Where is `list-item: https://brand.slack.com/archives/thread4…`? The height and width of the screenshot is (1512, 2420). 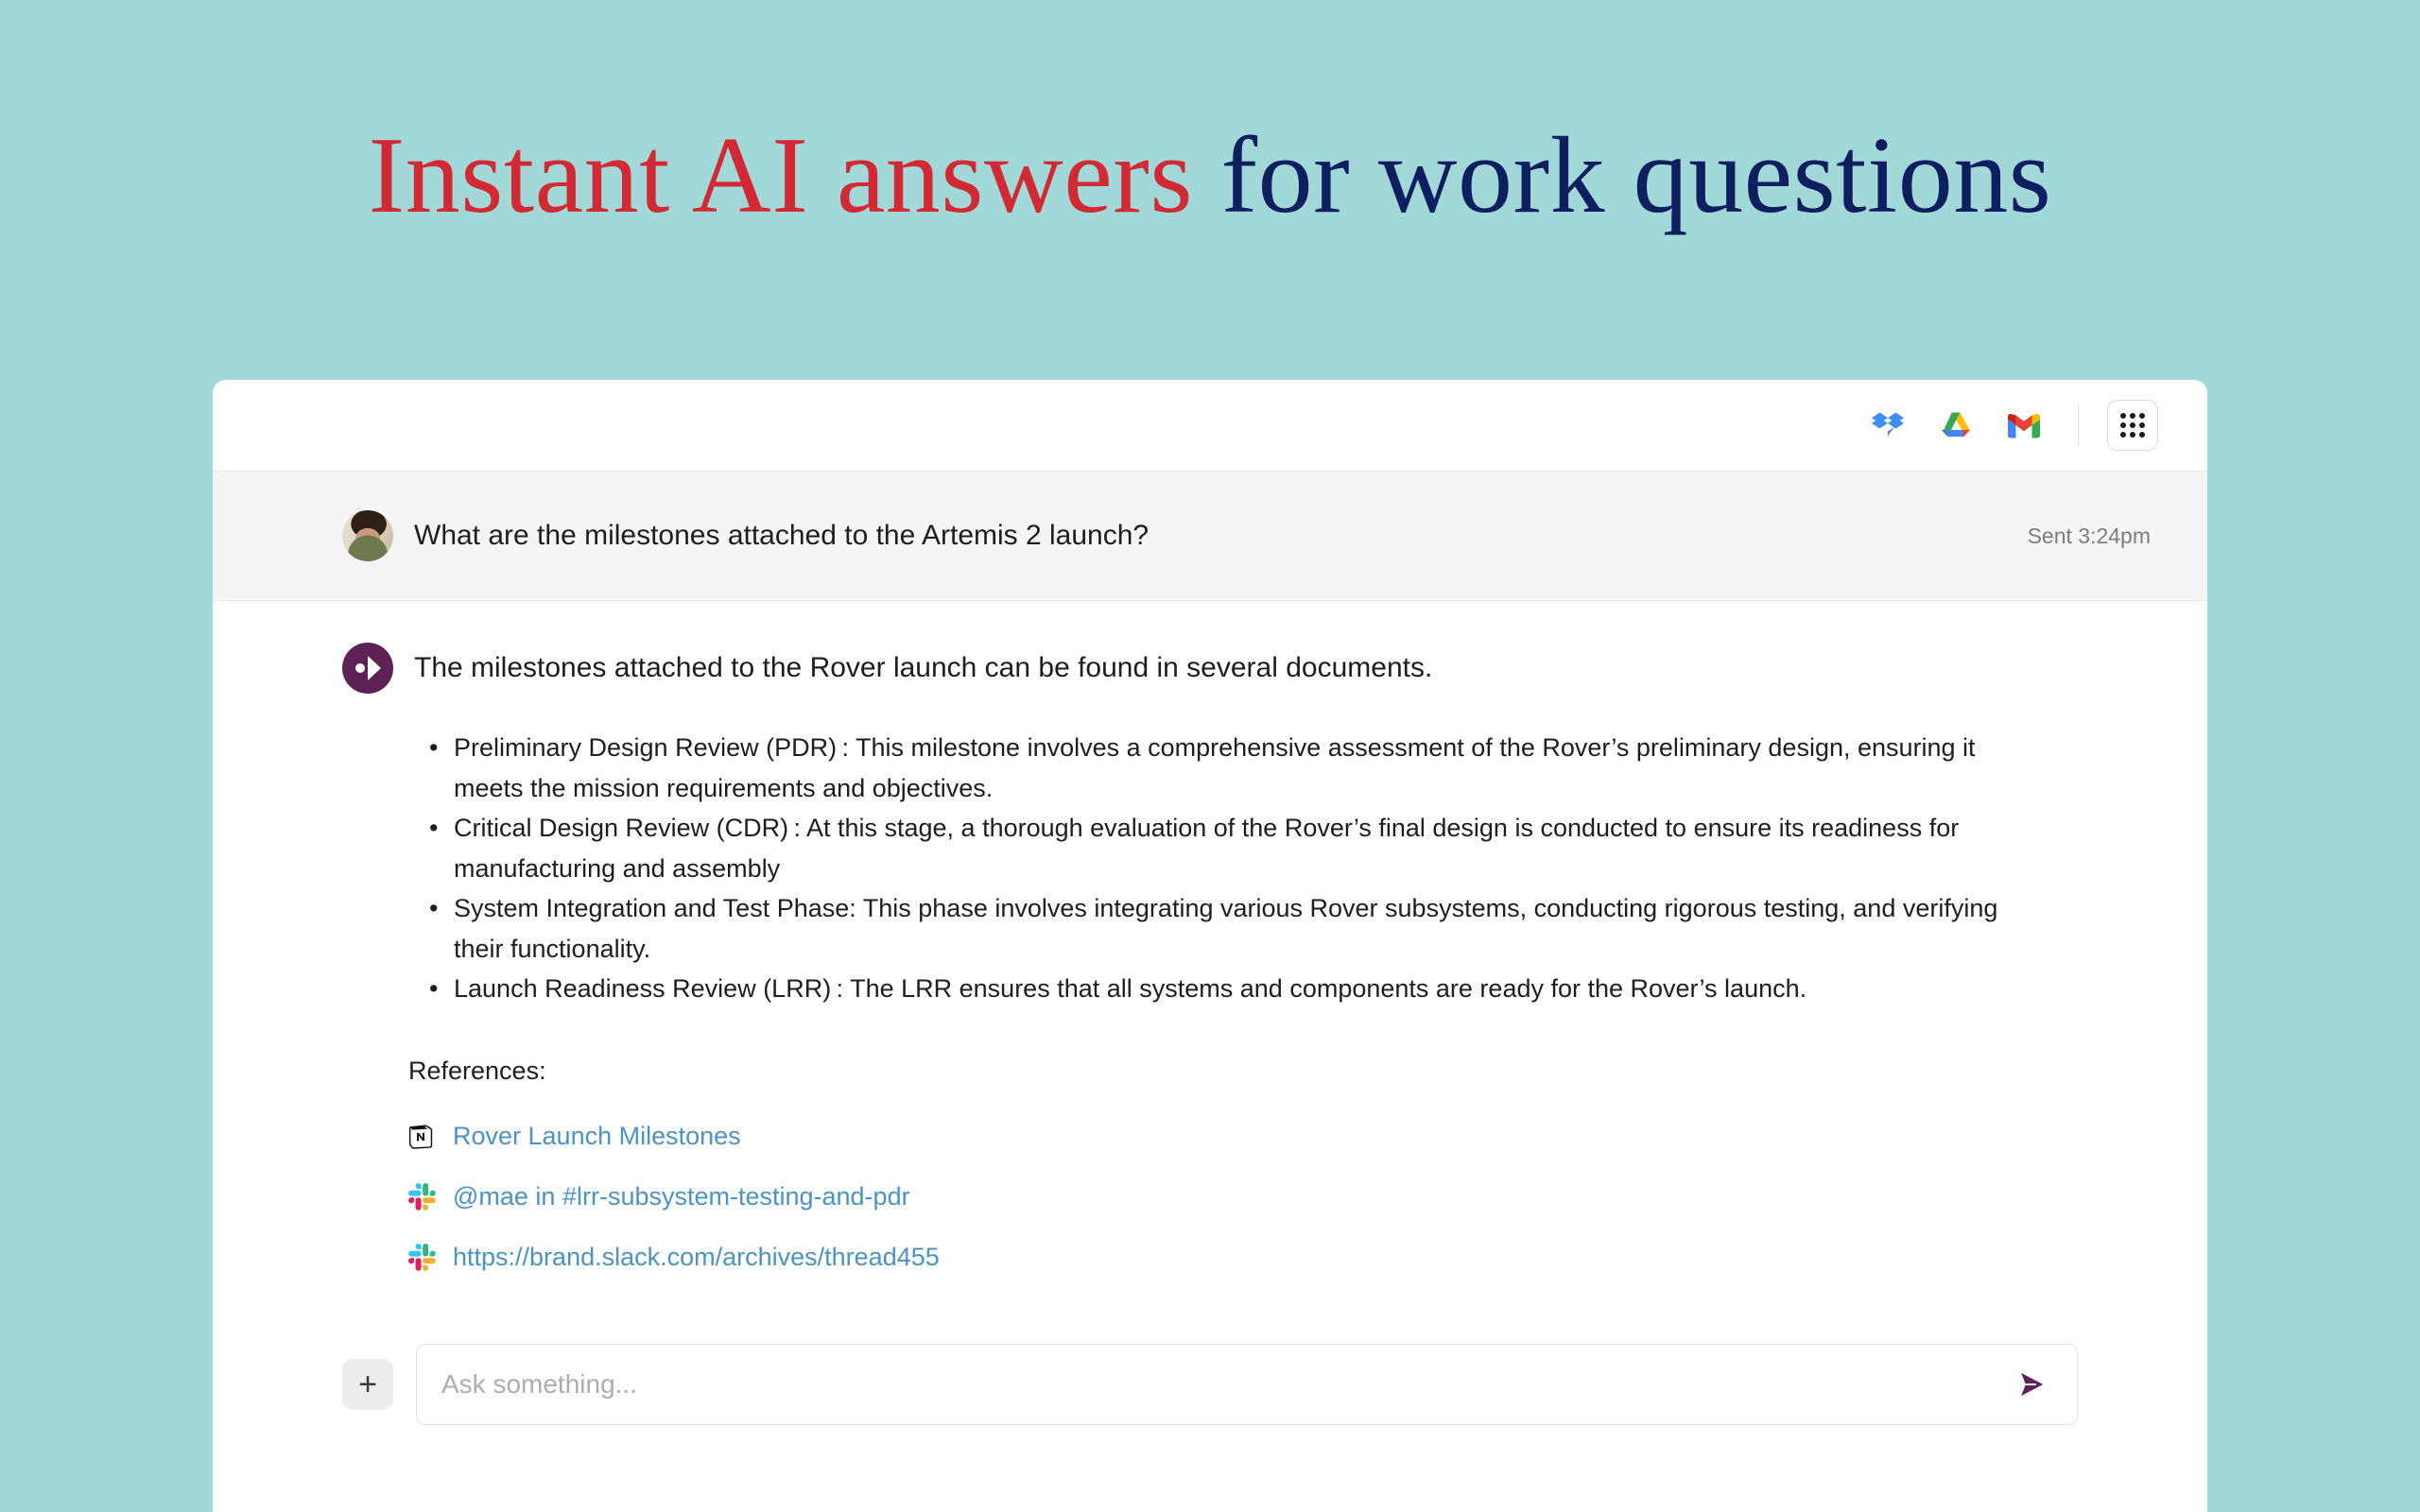 list-item: https://brand.slack.com/archives/thread4… is located at coordinates (1279, 1258).